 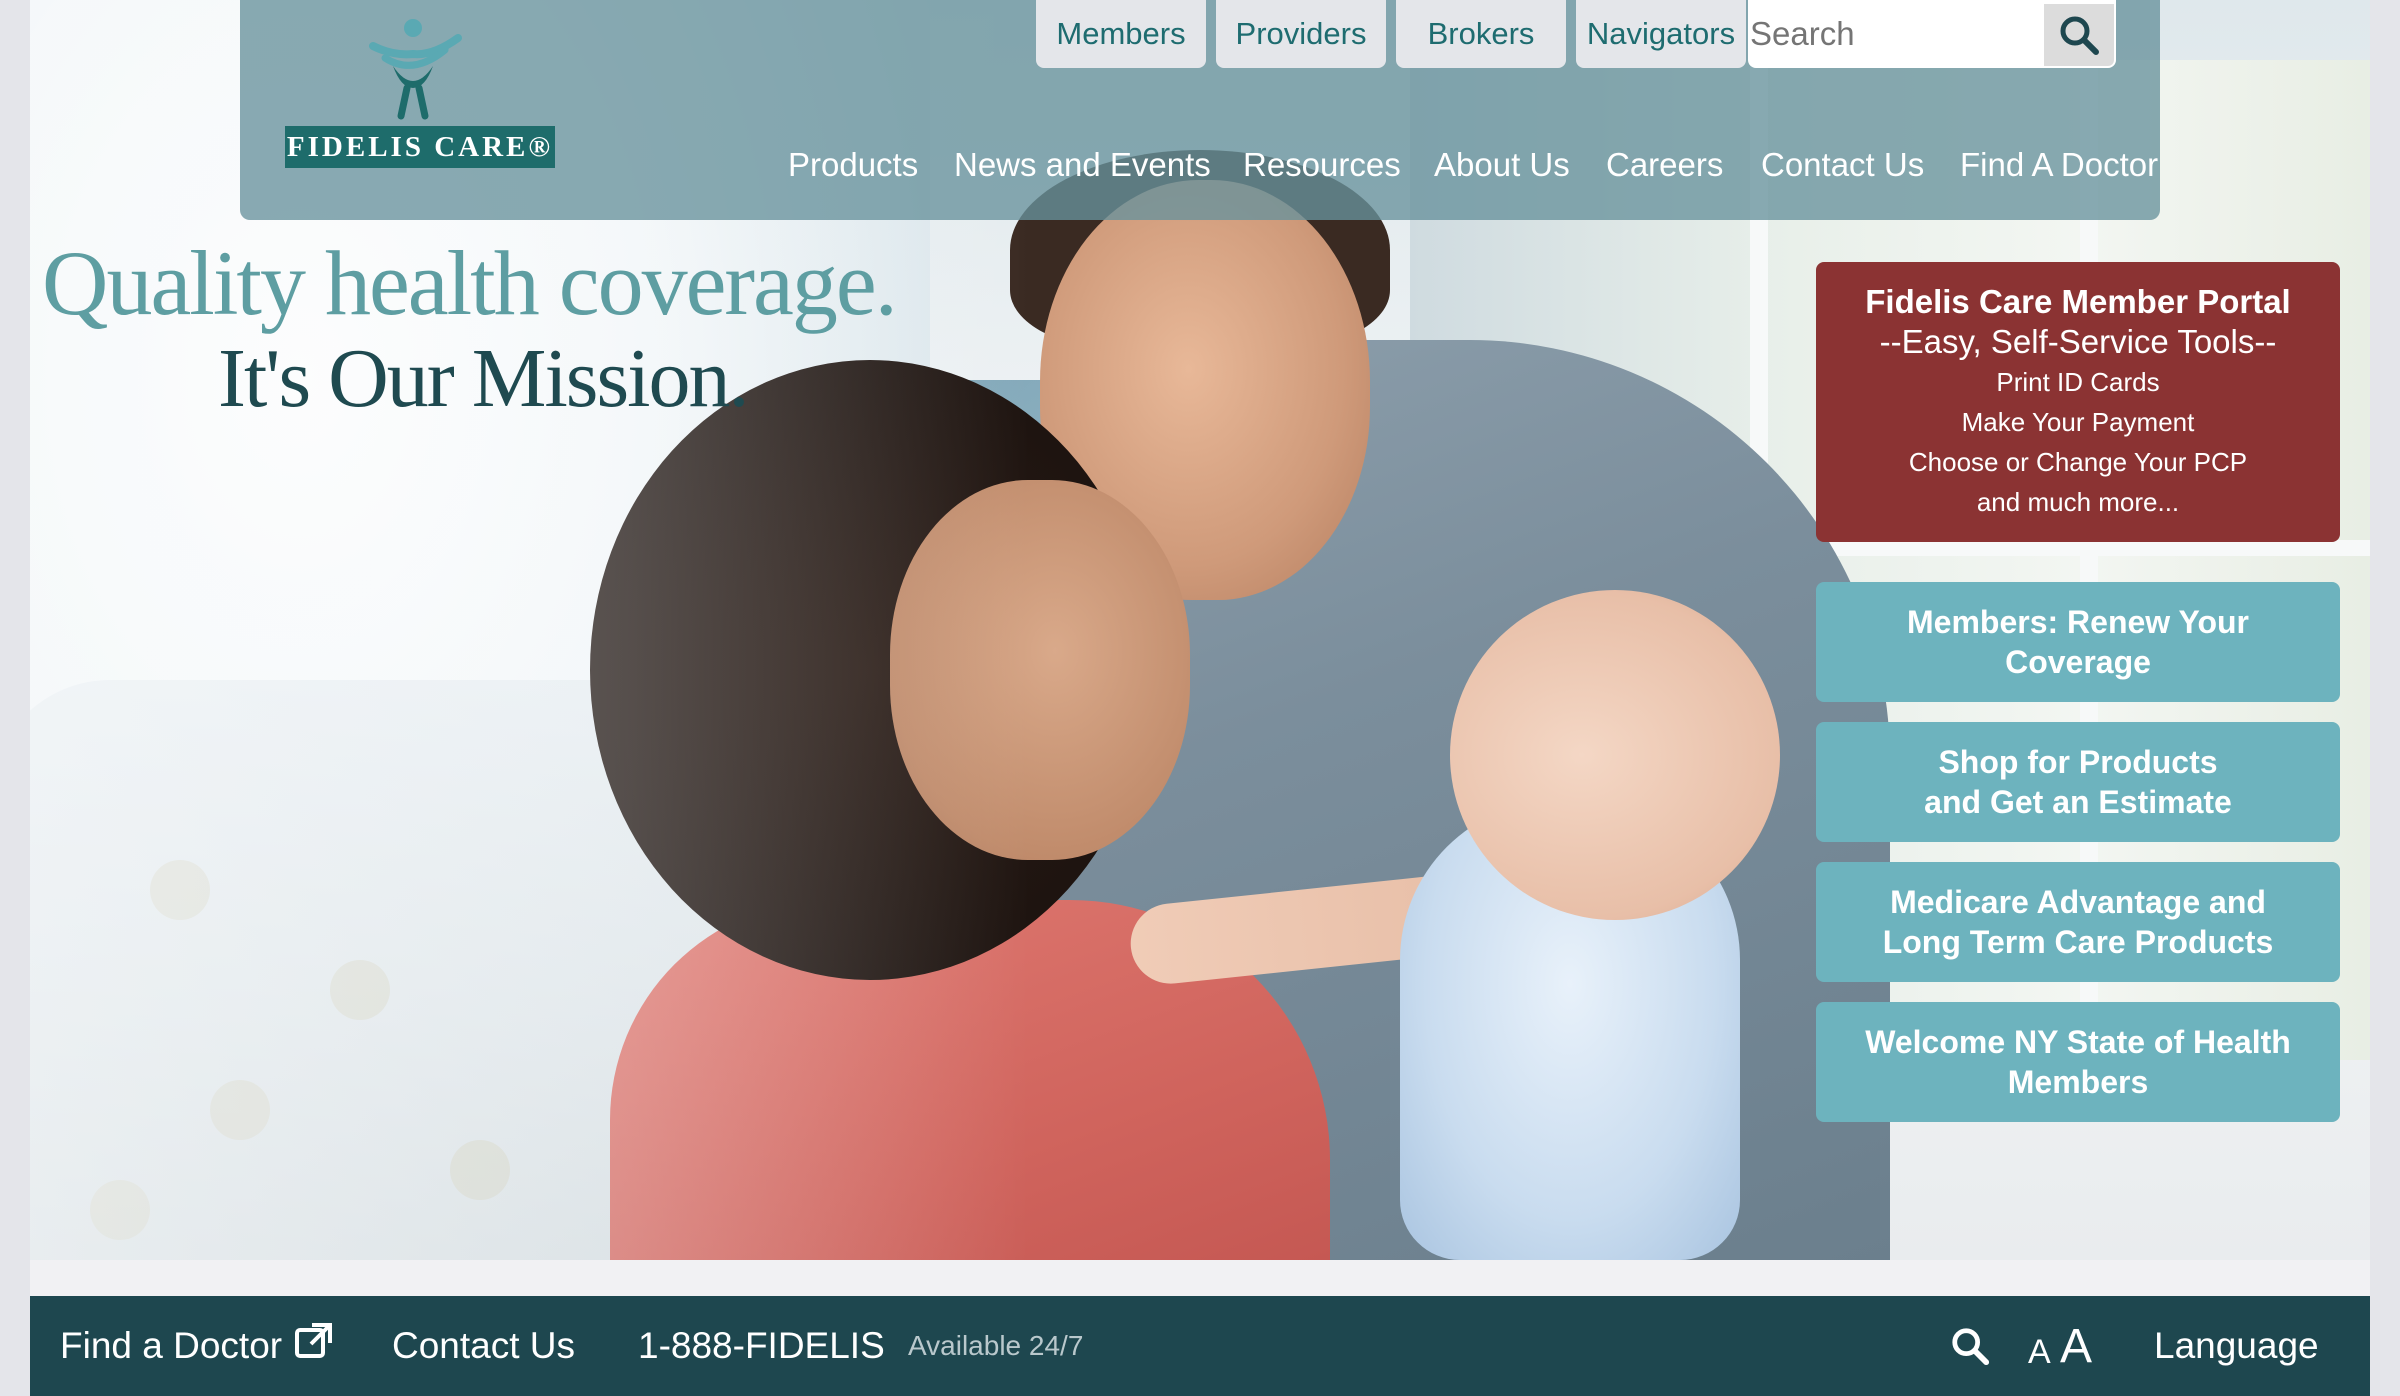 I want to click on footer-find-doctor-link: Find a Doctor, so click(x=197, y=1346).